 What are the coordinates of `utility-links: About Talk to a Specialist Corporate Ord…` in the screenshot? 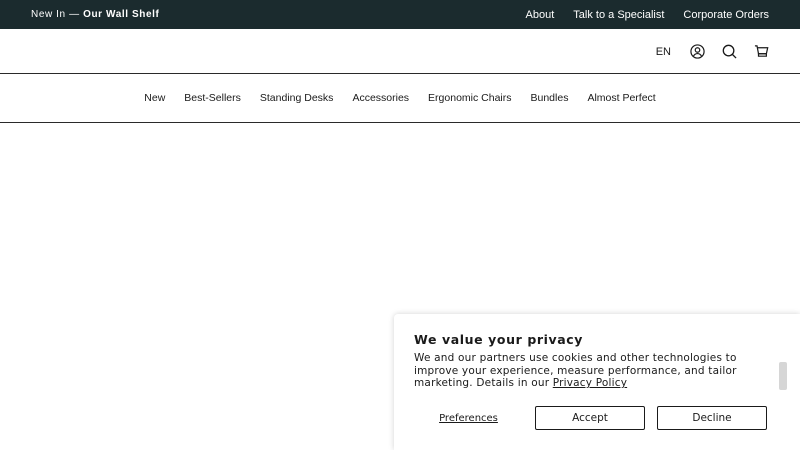 It's located at (647, 15).